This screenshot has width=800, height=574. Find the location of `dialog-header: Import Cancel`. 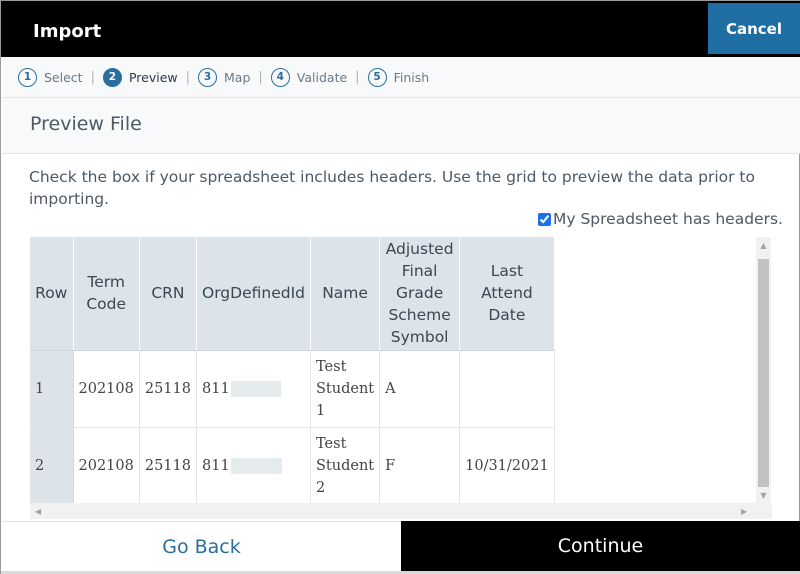

dialog-header: Import Cancel is located at coordinates (400, 29).